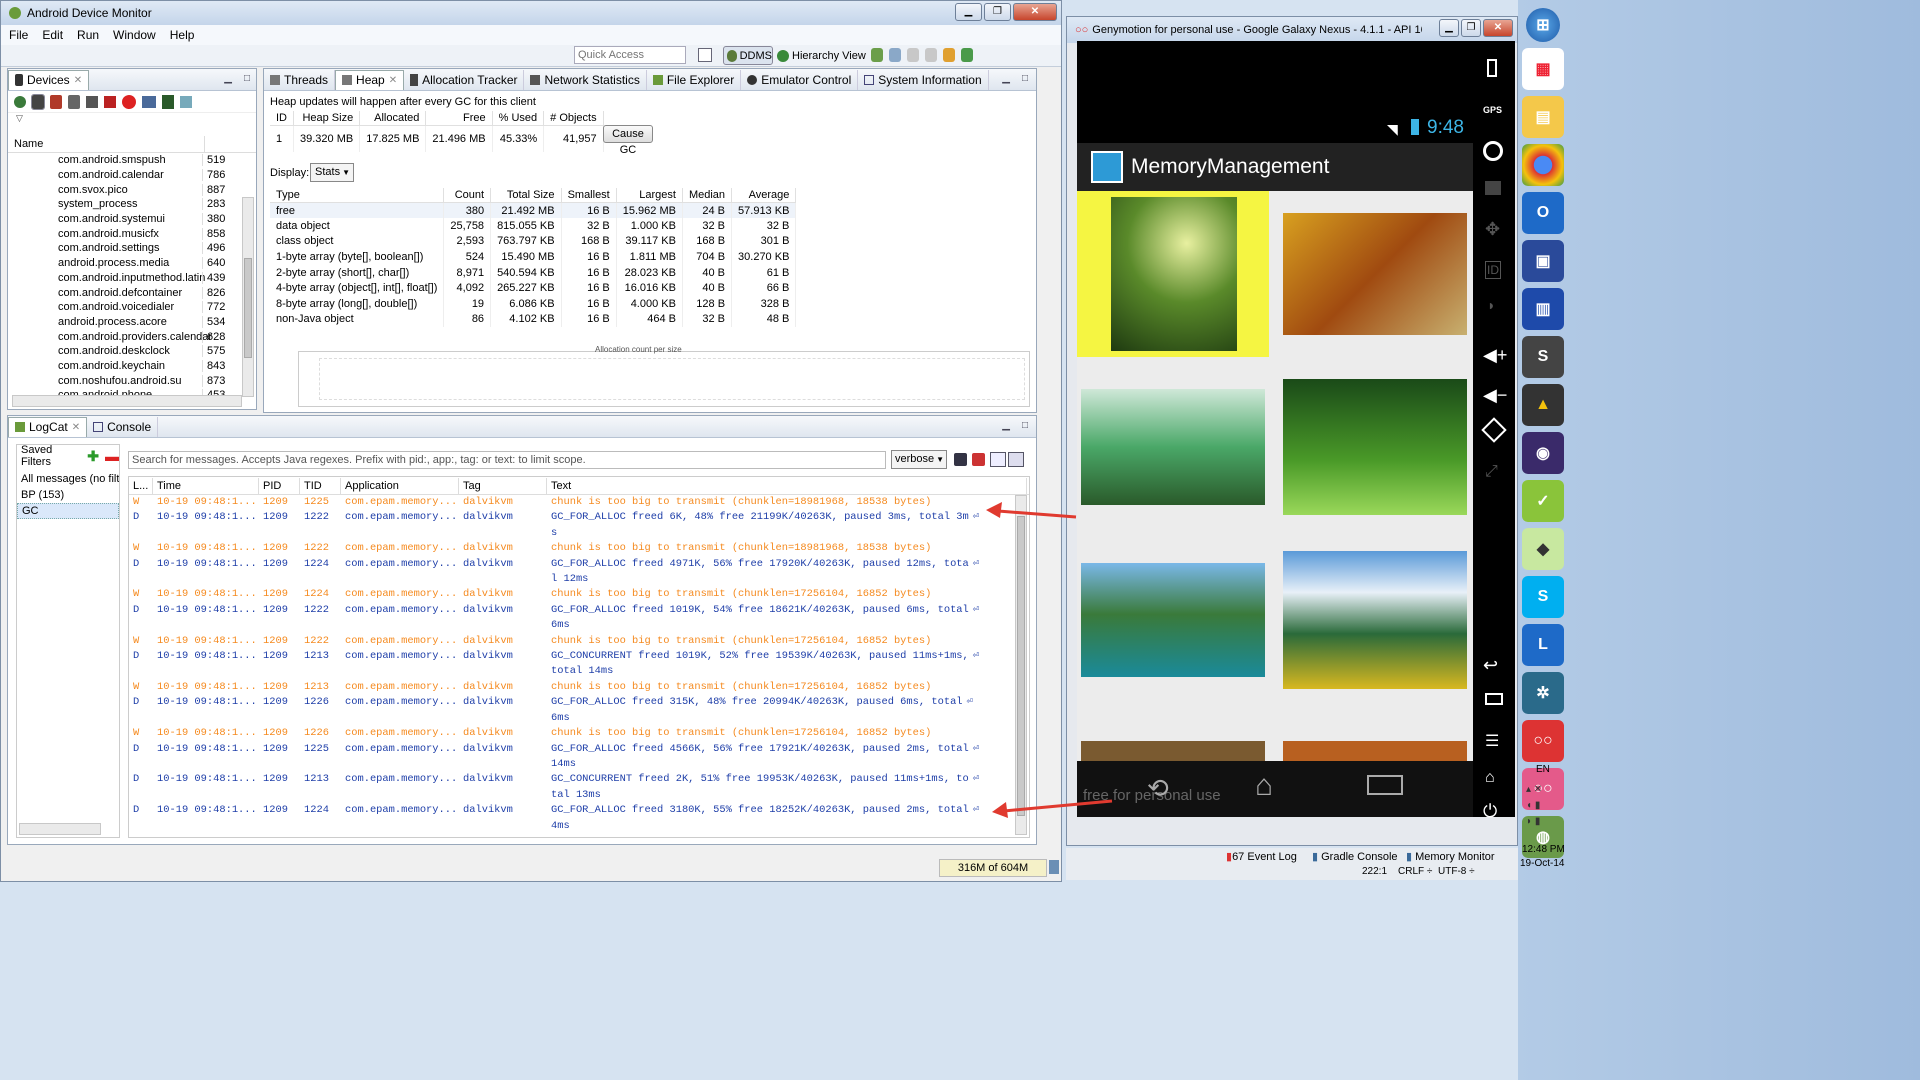  Describe the element at coordinates (994, 510) in the screenshot. I see `arrow-top-head` at that location.